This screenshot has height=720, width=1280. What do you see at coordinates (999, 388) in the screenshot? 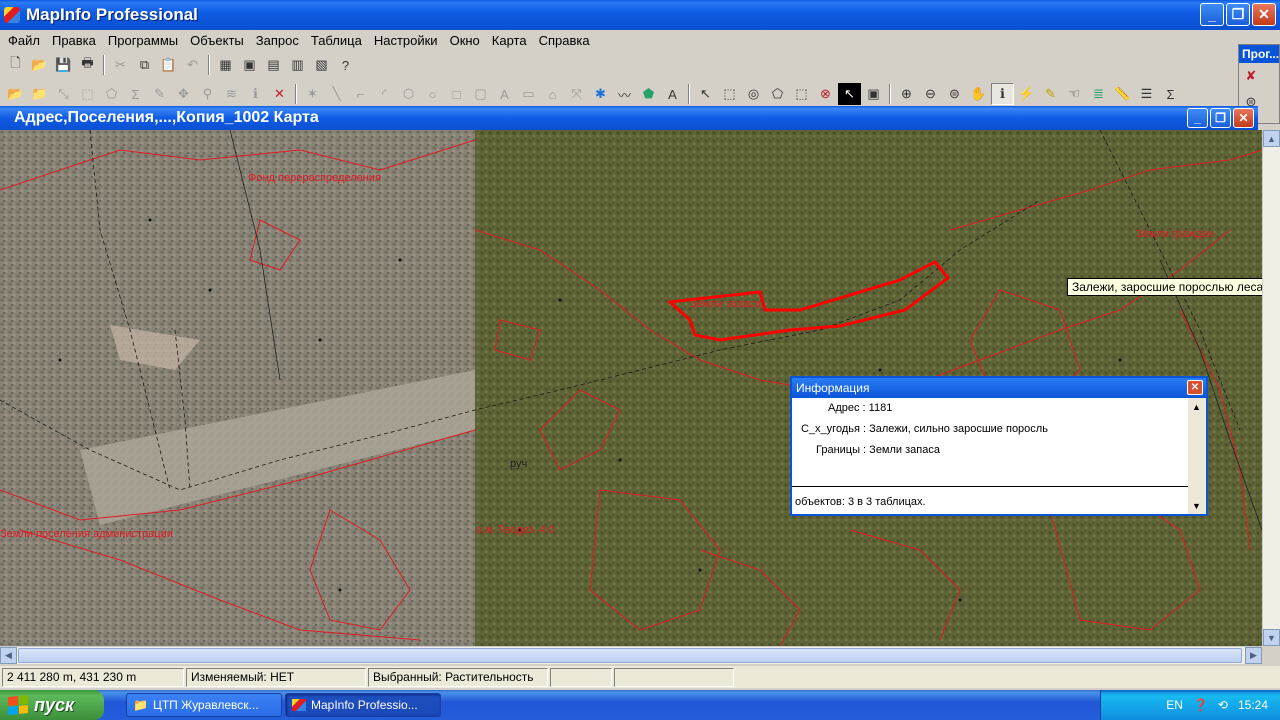
I see `info-window-titlebar: Информация ✕` at bounding box center [999, 388].